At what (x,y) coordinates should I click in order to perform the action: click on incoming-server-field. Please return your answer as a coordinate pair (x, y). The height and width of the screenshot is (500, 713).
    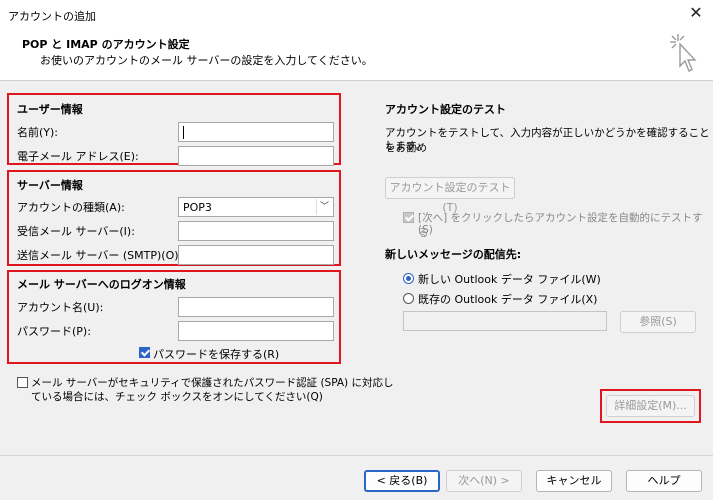
    Looking at the image, I should click on (256, 231).